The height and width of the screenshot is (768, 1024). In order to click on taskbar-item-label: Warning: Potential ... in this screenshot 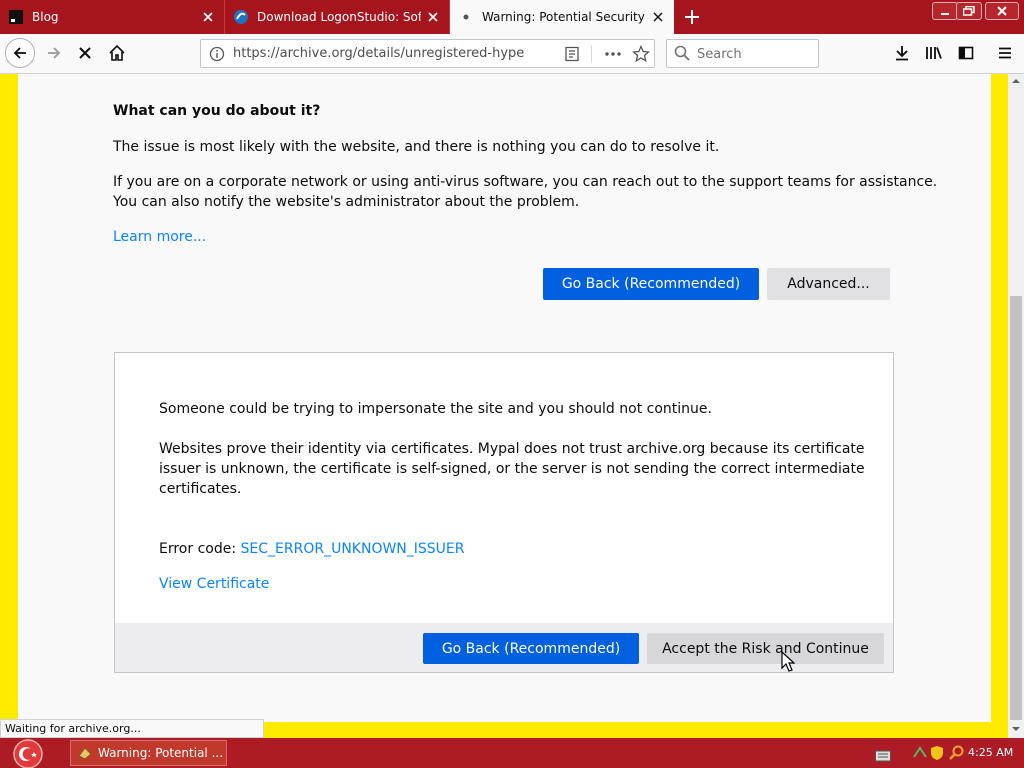, I will do `click(161, 753)`.